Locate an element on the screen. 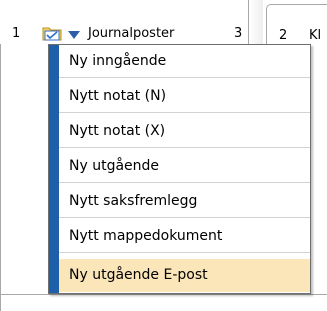 The image size is (327, 311). tab-1-journalposter: 1 Journalposter 3 is located at coordinates (131, 22).